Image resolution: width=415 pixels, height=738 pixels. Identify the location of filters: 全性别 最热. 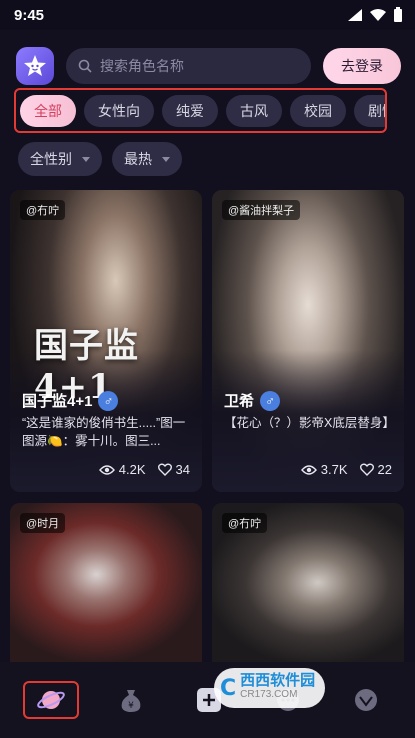
(100, 159).